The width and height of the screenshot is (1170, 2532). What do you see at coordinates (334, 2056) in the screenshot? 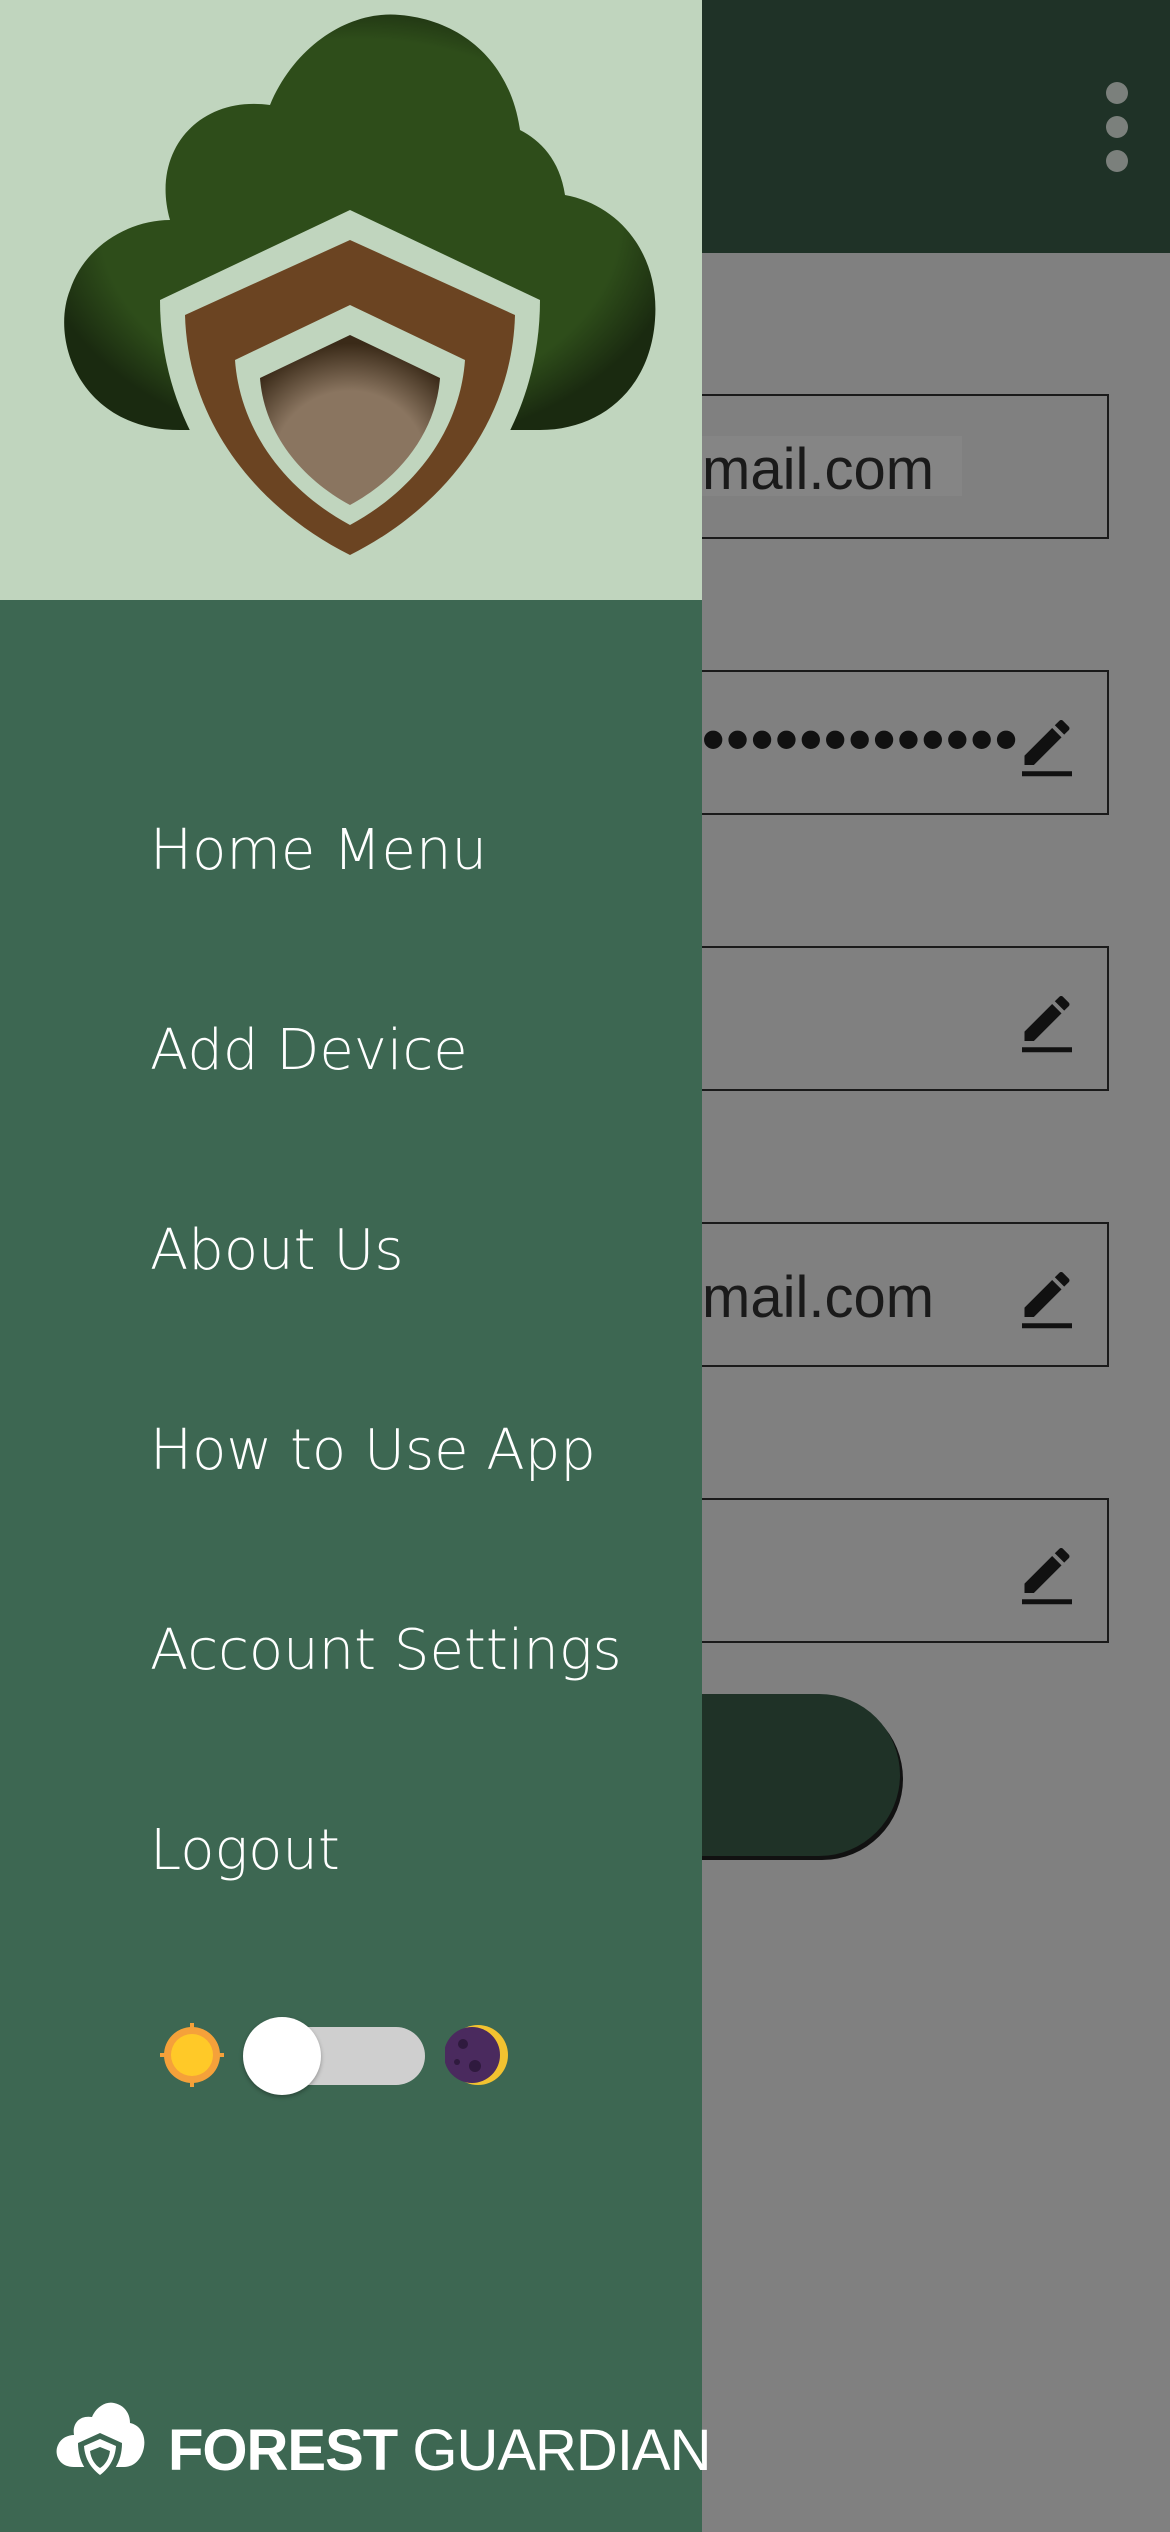
I see `theme-toggle` at bounding box center [334, 2056].